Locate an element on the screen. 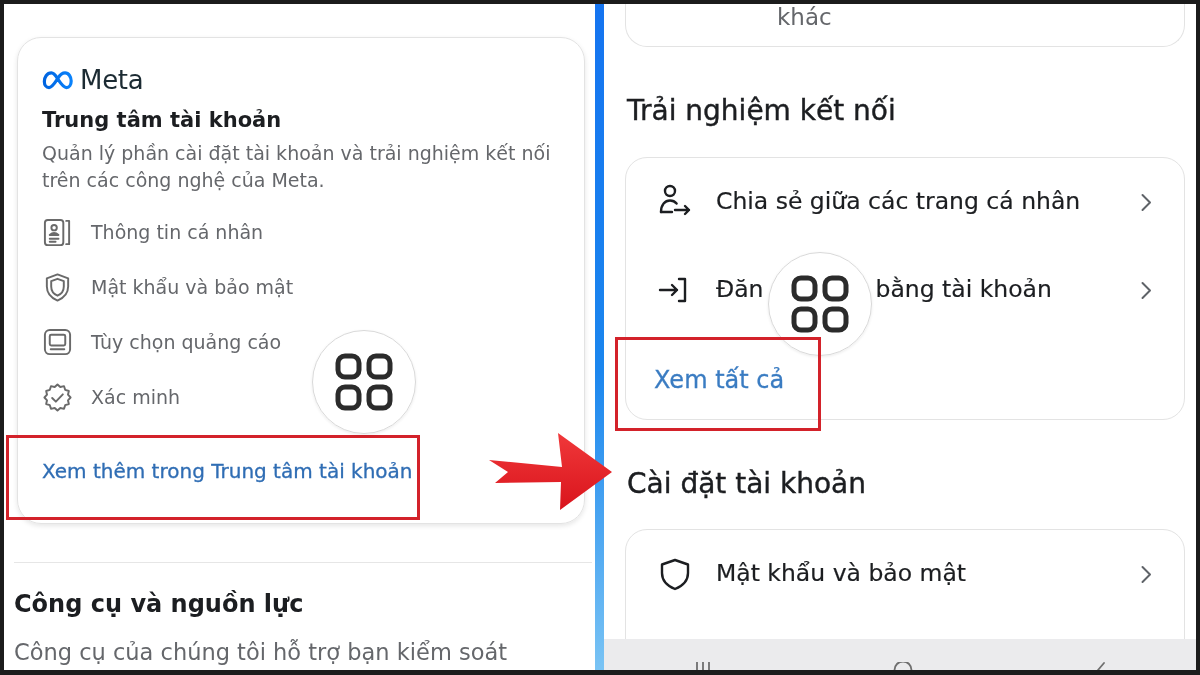  settings-row-label: Đăn is located at coordinates (740, 290).